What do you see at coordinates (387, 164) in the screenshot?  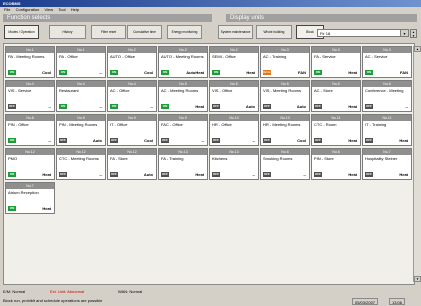 I see `unit-tile: No.7 Hospitality Steiner OFF Heat` at bounding box center [387, 164].